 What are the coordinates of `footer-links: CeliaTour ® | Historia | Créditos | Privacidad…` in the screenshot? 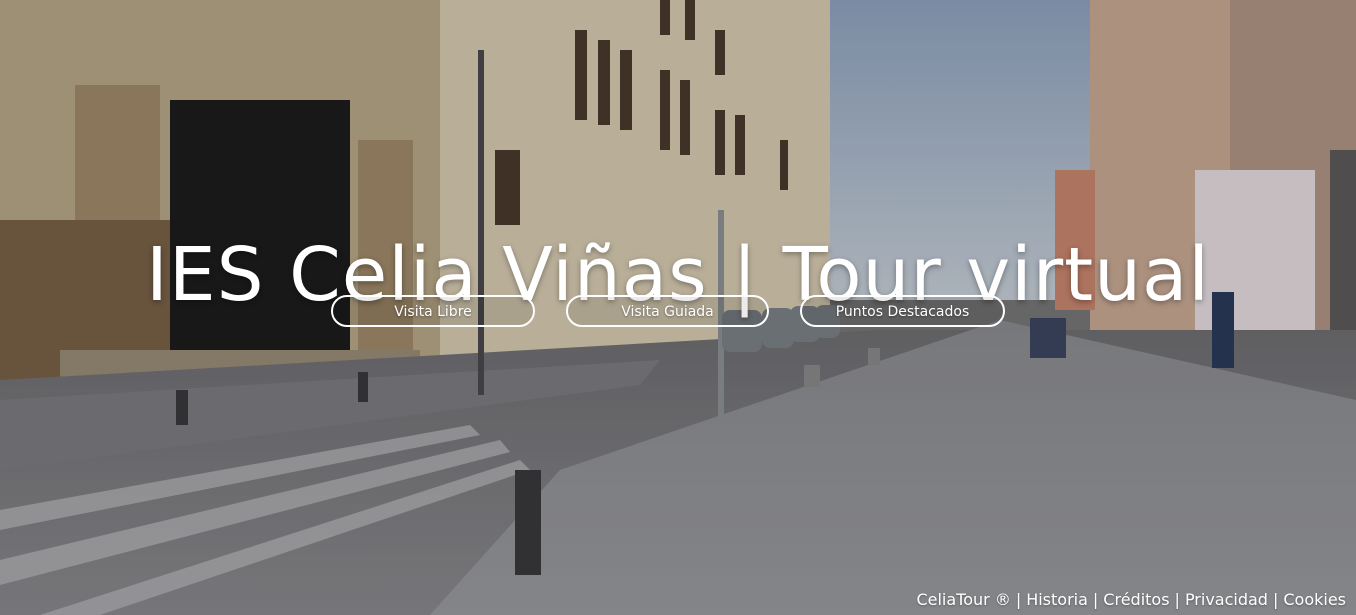 It's located at (1131, 599).